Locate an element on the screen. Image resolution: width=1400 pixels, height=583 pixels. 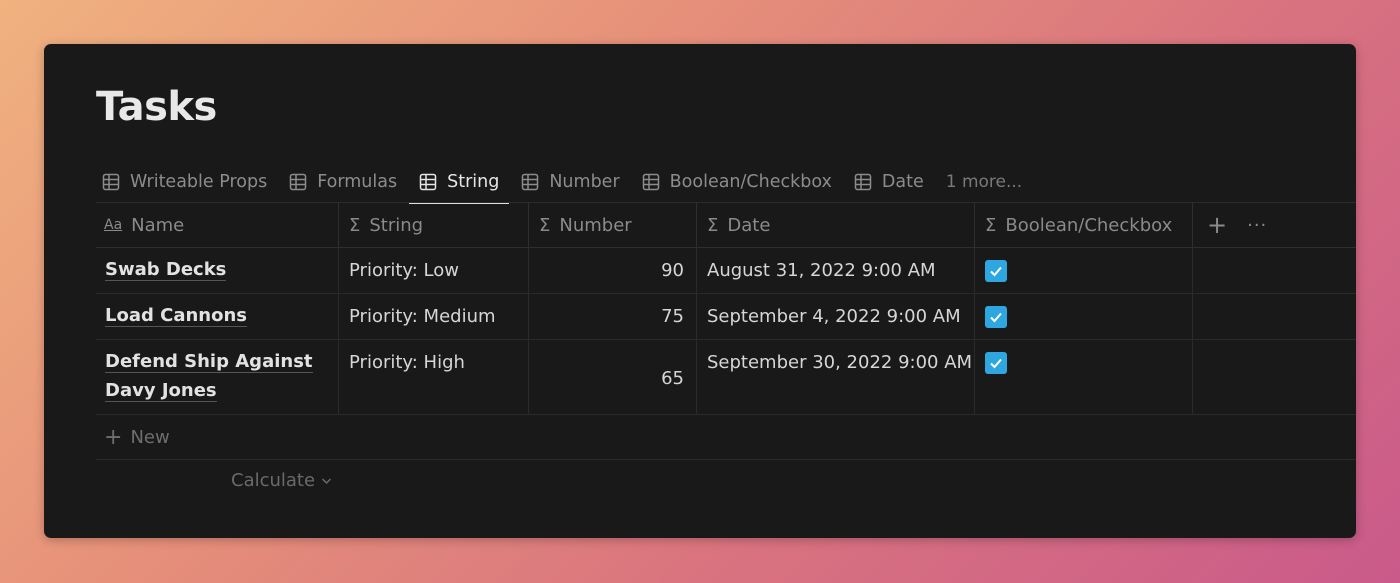
cell-string: Priority: Medium is located at coordinates (434, 316).